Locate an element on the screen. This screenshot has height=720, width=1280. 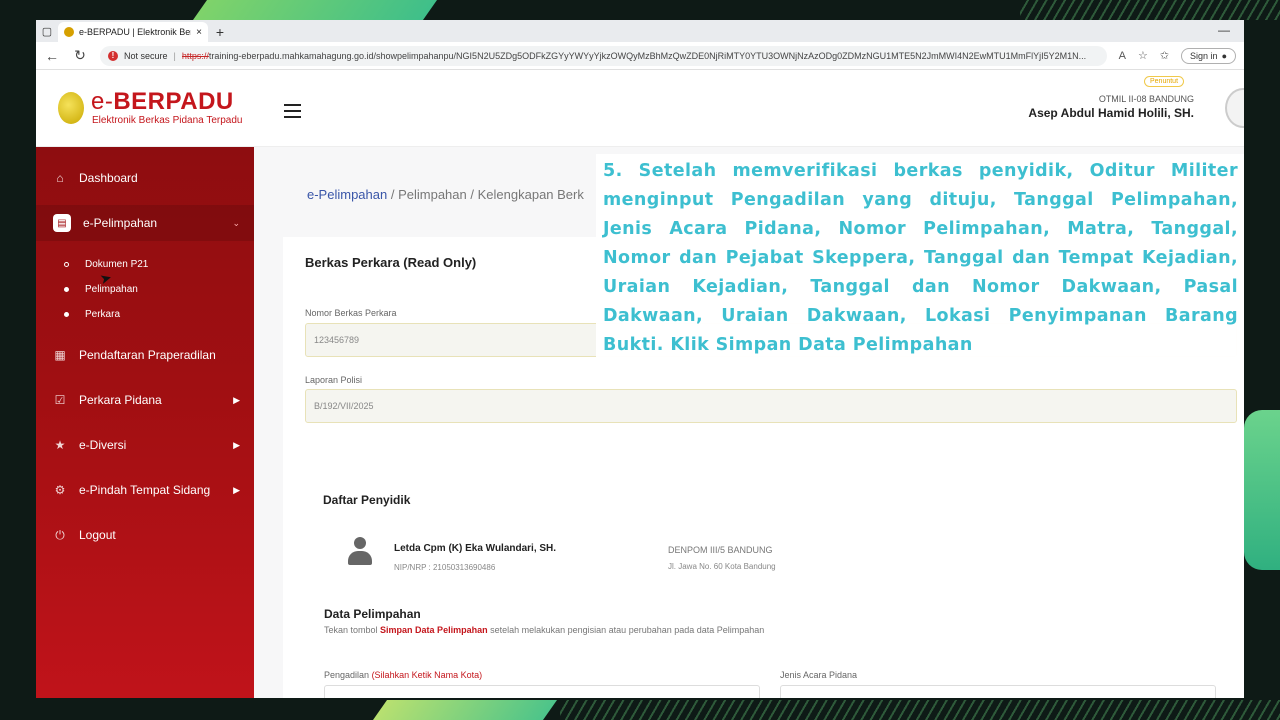
penyidik-nip: NIP/NRP : 21050313690486 is located at coordinates (445, 567).